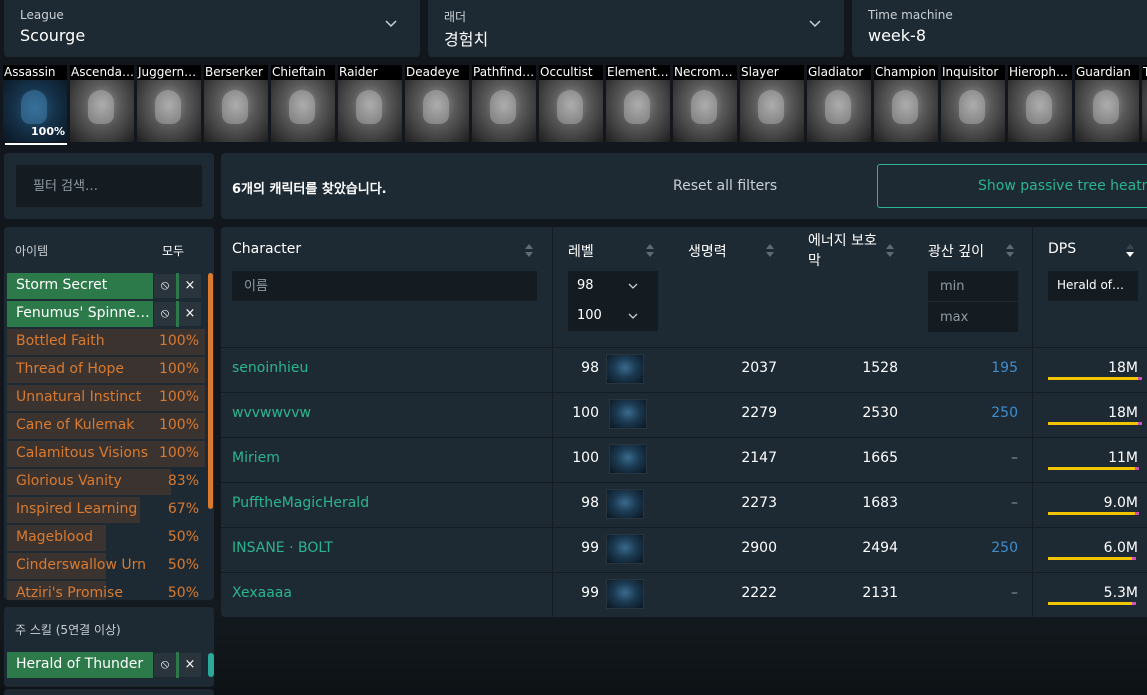 This screenshot has width=1147, height=695. Describe the element at coordinates (571, 104) in the screenshot. I see `class-tile: Occultist` at that location.